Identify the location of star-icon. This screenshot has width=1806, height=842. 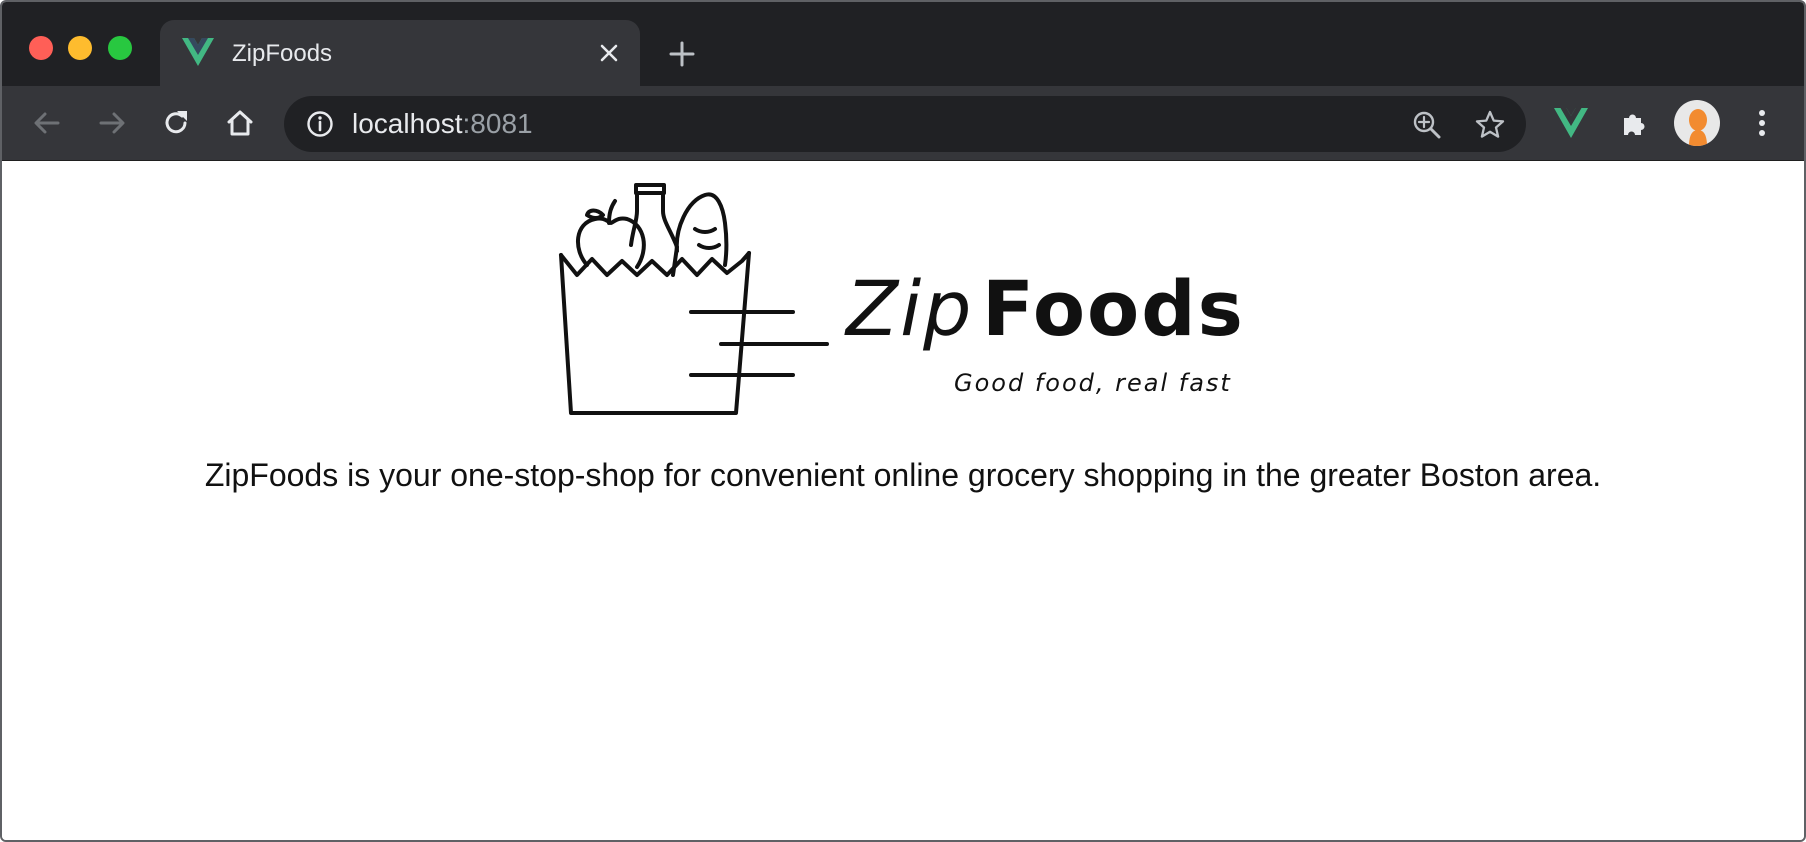
(1490, 125).